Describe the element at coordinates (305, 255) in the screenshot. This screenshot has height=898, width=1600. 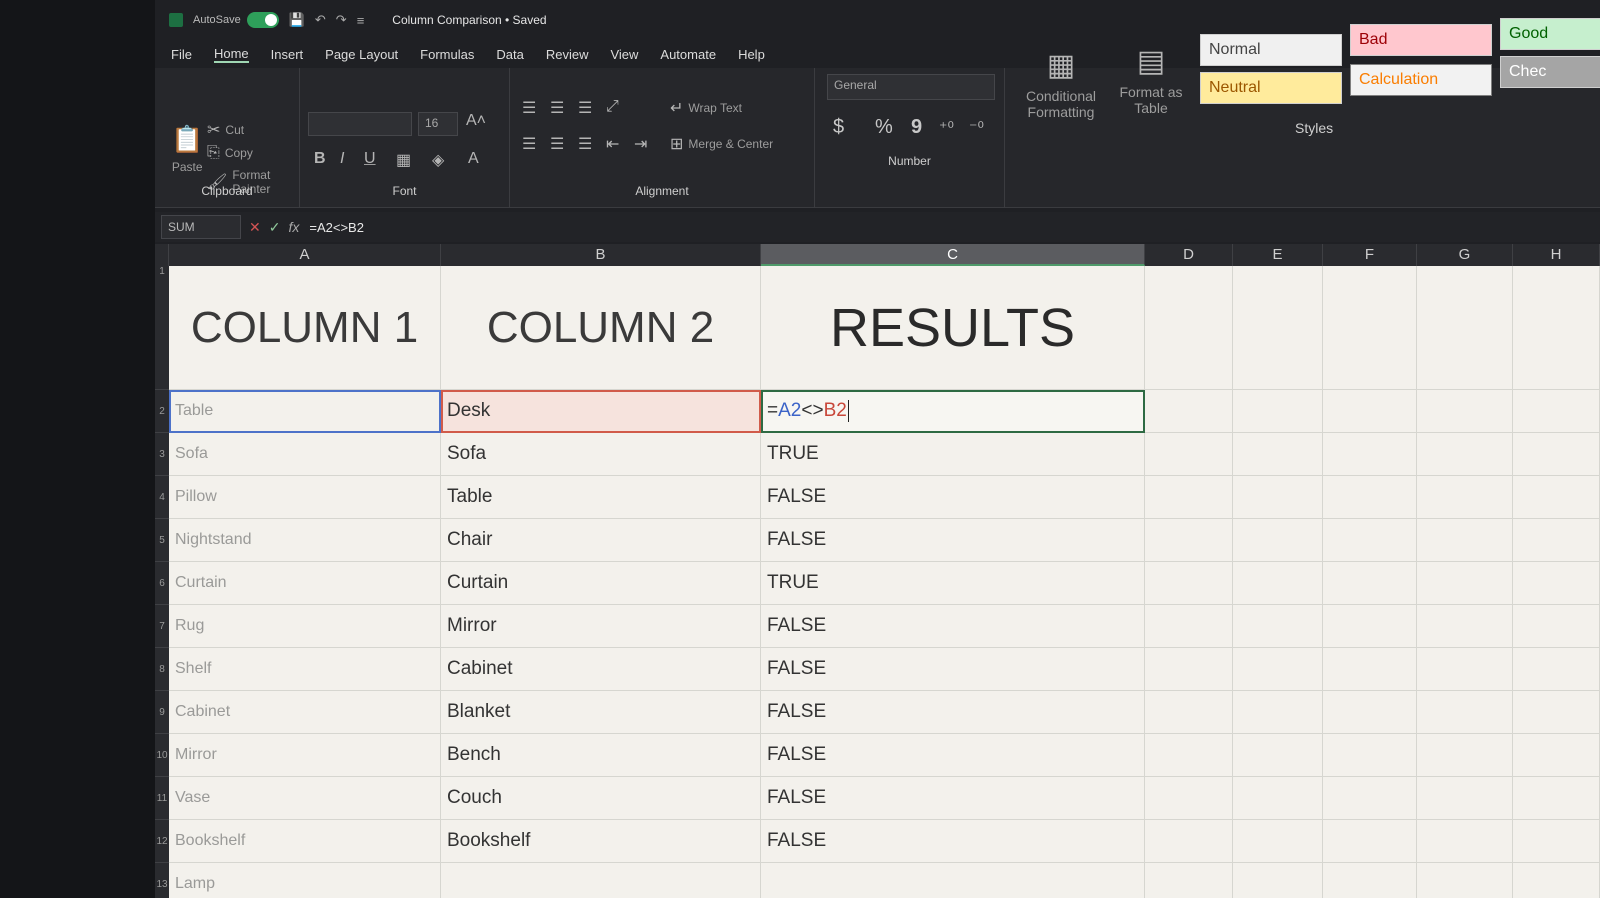
I see `column-header-a: A` at that location.